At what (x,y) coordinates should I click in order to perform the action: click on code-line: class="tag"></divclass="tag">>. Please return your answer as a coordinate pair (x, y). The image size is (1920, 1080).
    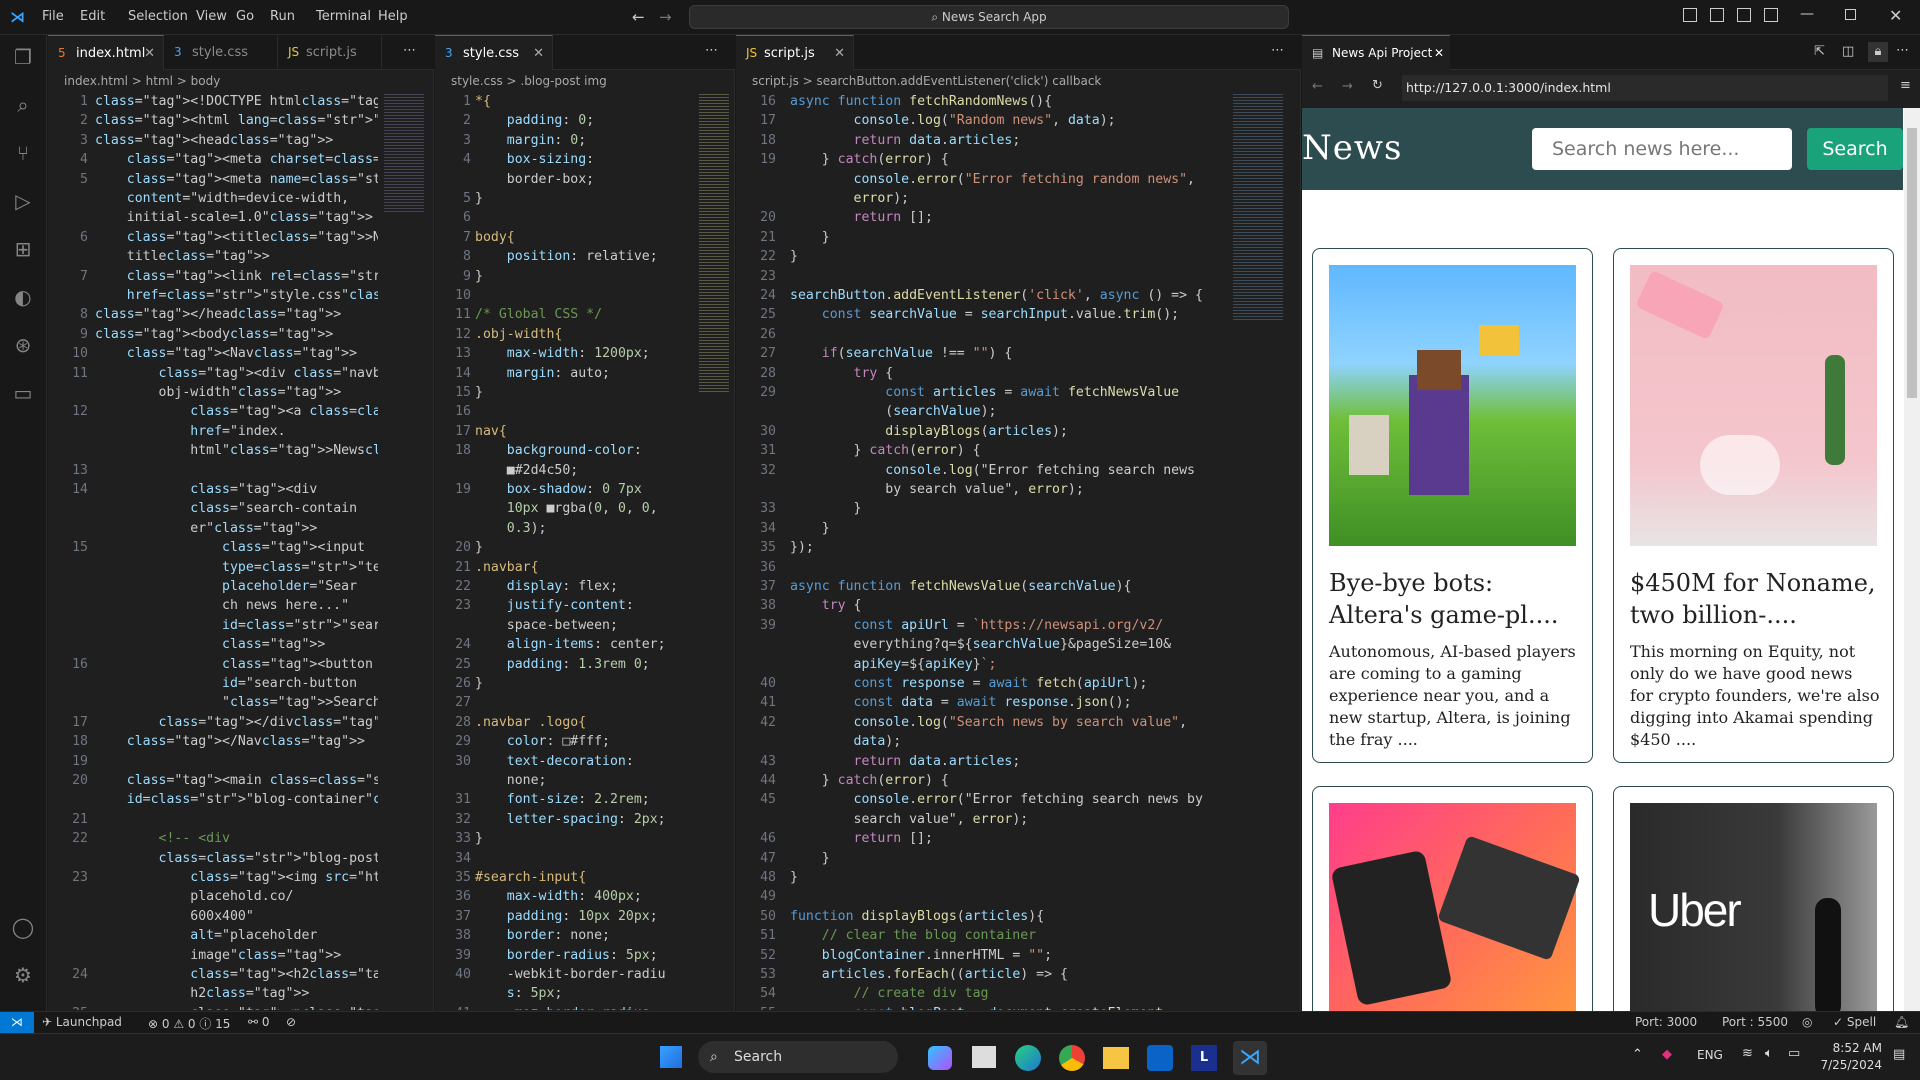
    Looking at the image, I should click on (236, 722).